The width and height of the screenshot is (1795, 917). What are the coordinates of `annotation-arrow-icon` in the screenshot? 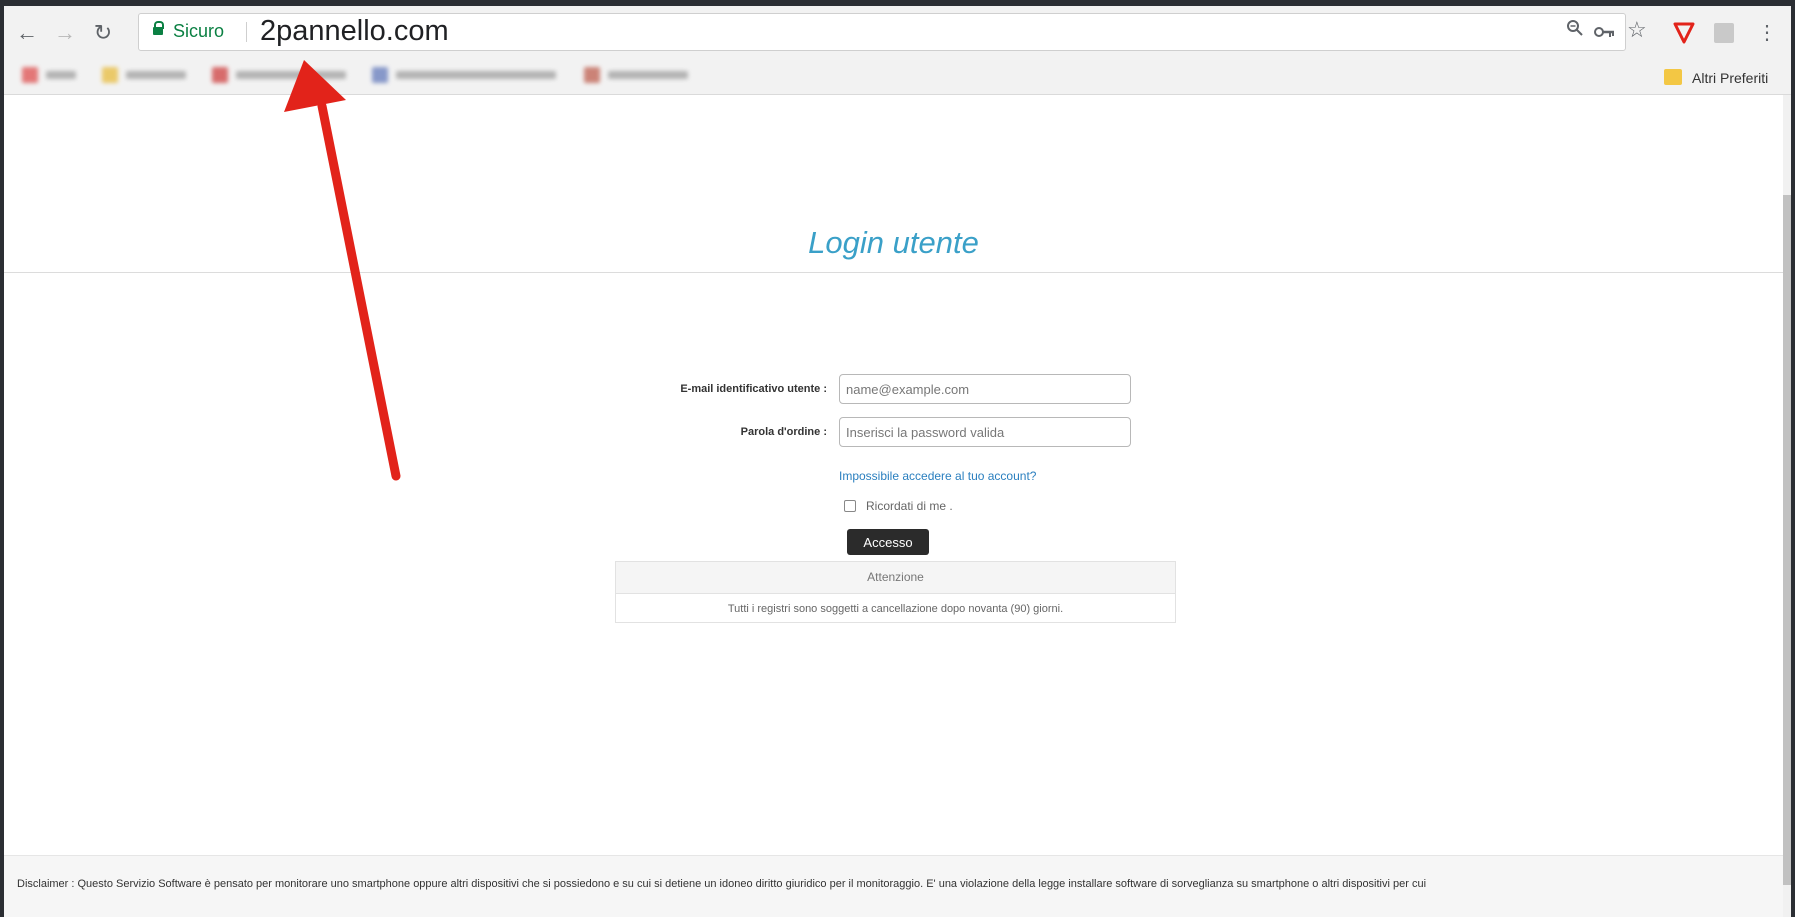 It's located at (342, 270).